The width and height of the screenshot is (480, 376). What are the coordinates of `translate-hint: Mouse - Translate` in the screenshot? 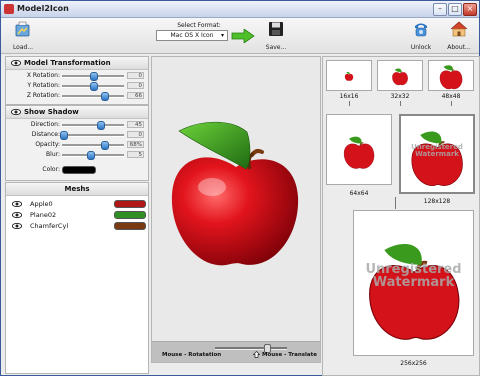 It's located at (289, 355).